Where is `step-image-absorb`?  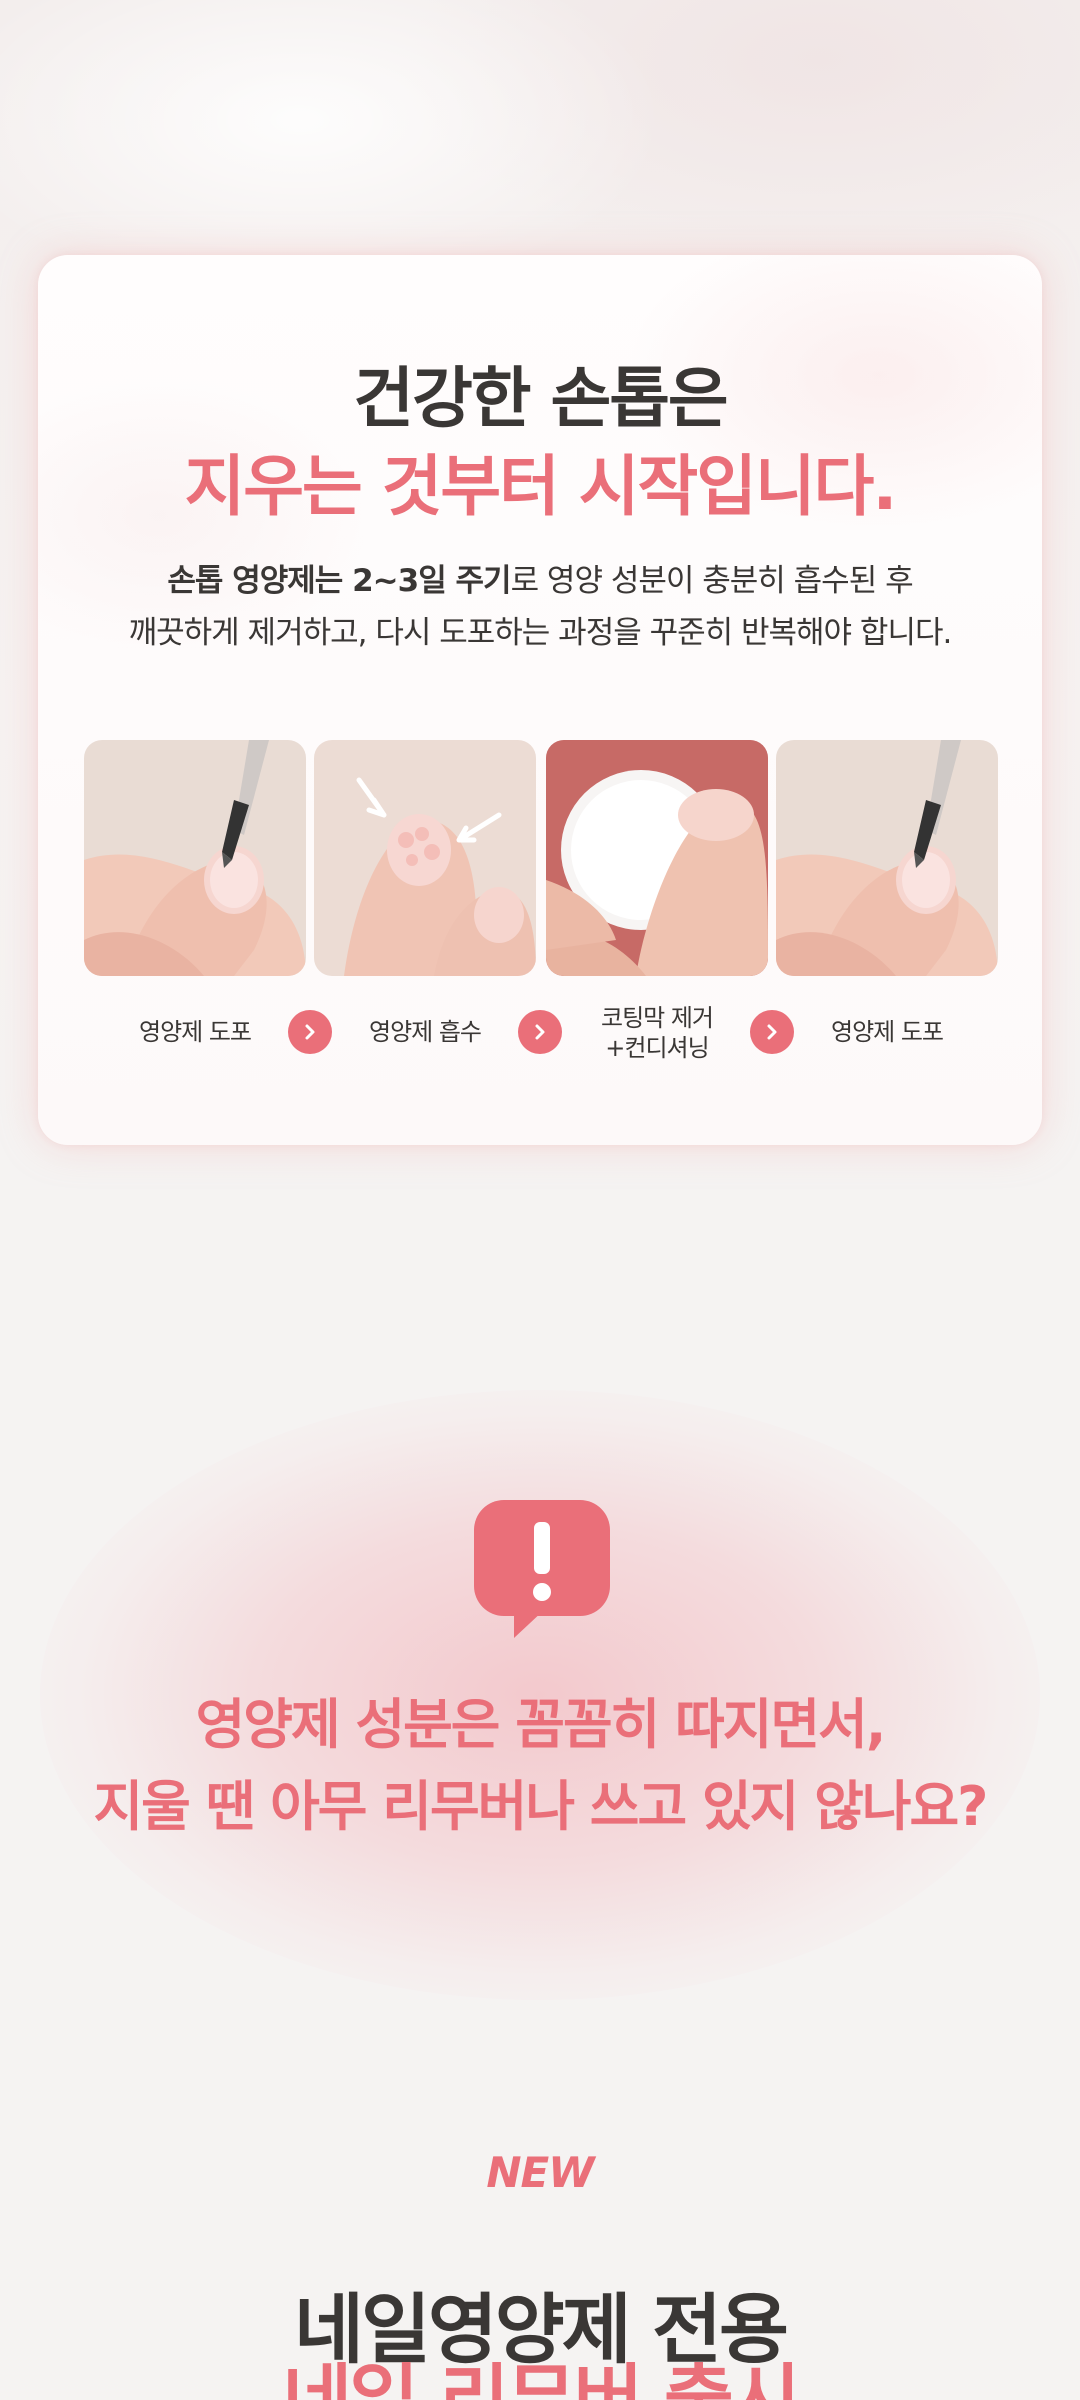
step-image-absorb is located at coordinates (425, 858).